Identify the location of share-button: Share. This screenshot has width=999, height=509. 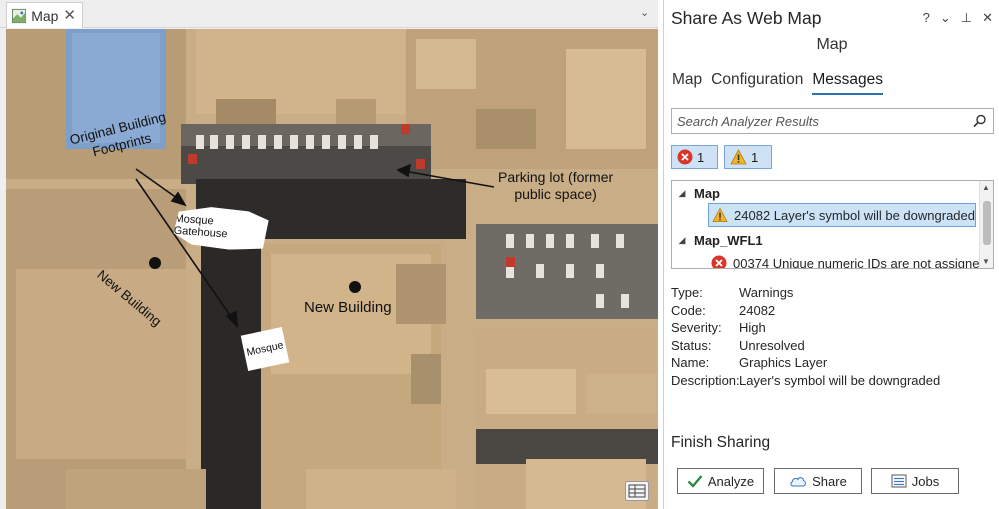
(818, 481).